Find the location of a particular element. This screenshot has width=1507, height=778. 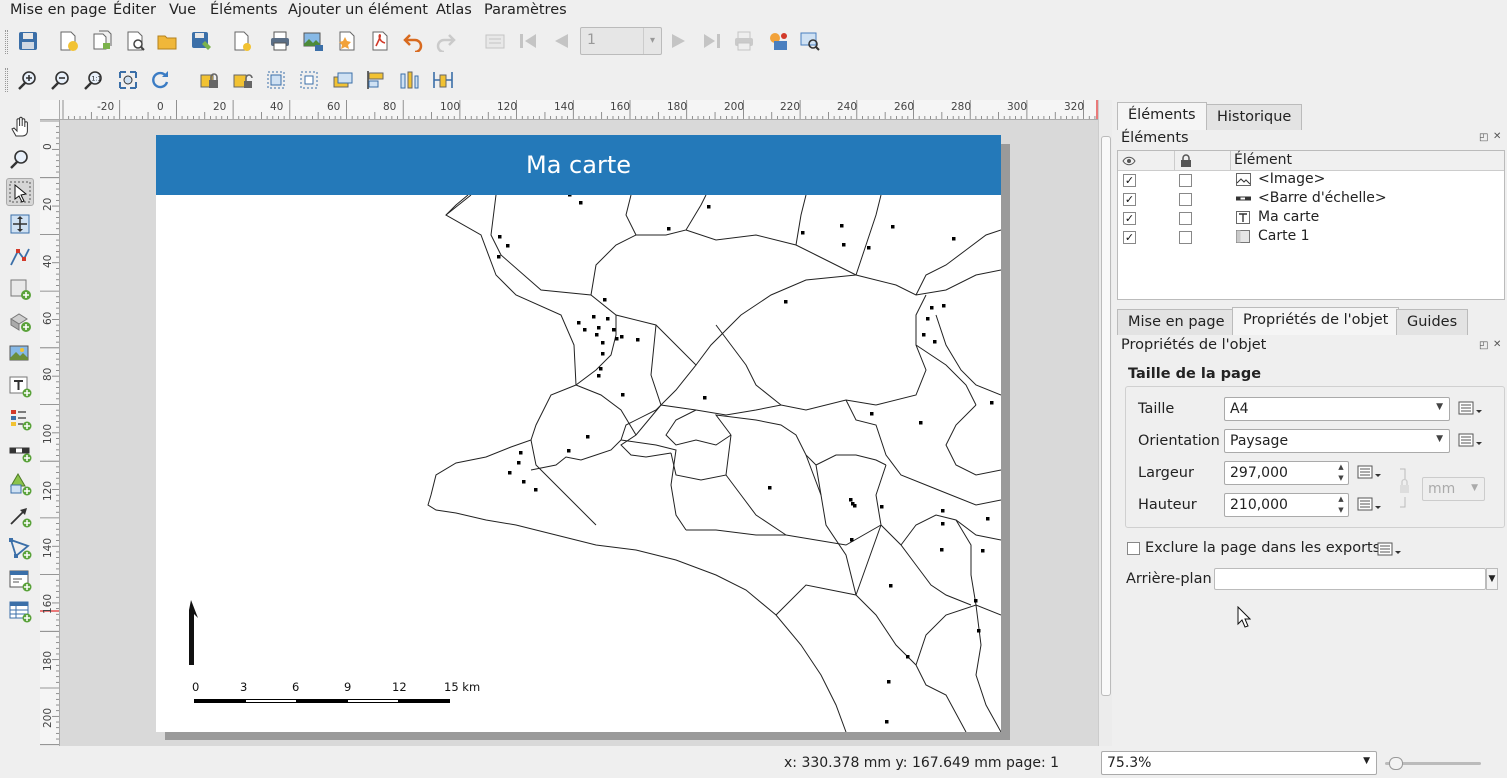

raise-items-icon is located at coordinates (343, 80).